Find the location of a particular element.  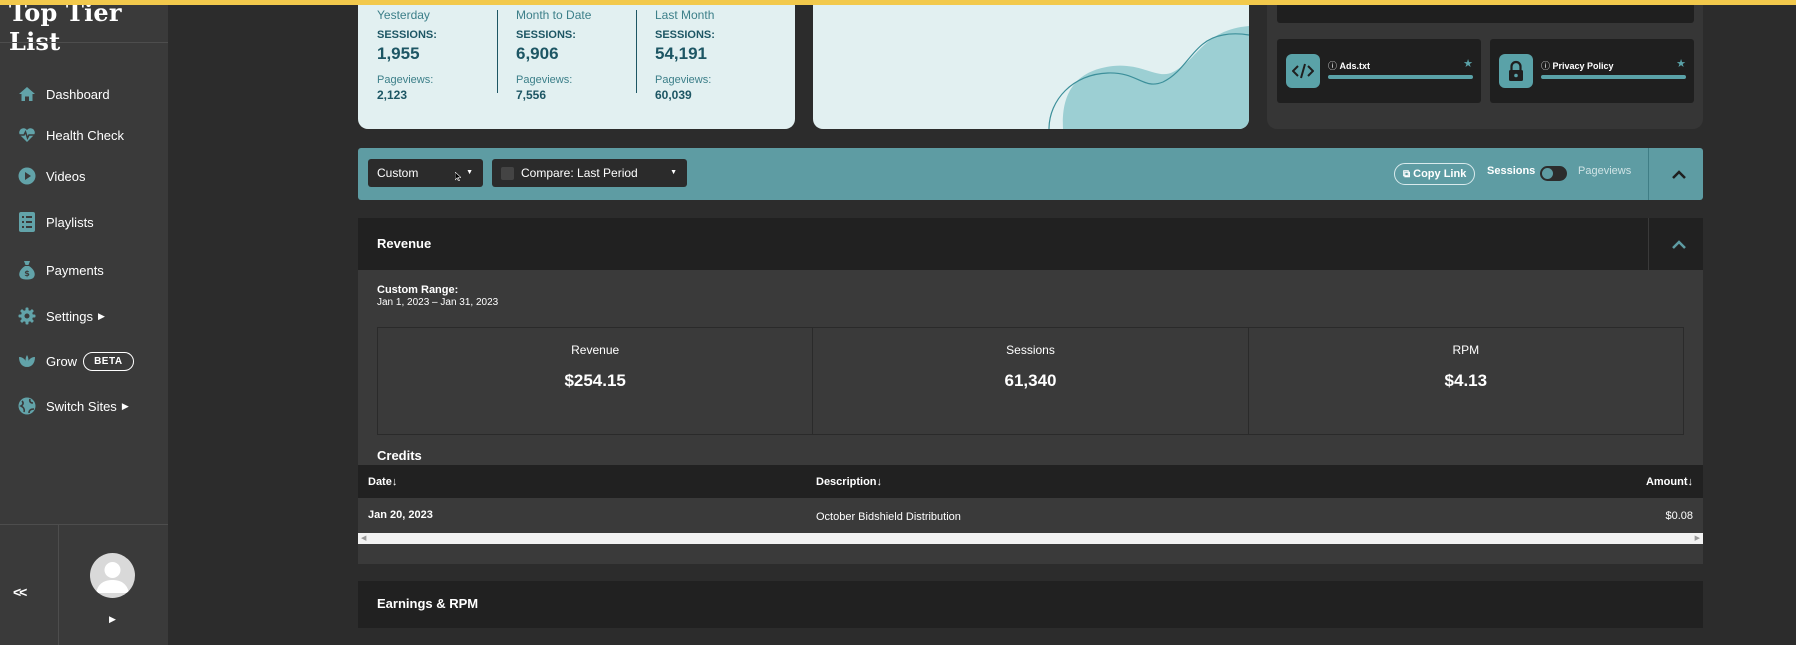

tool-ads-txt: ⓘ Ads.txt ★ is located at coordinates (1379, 71).